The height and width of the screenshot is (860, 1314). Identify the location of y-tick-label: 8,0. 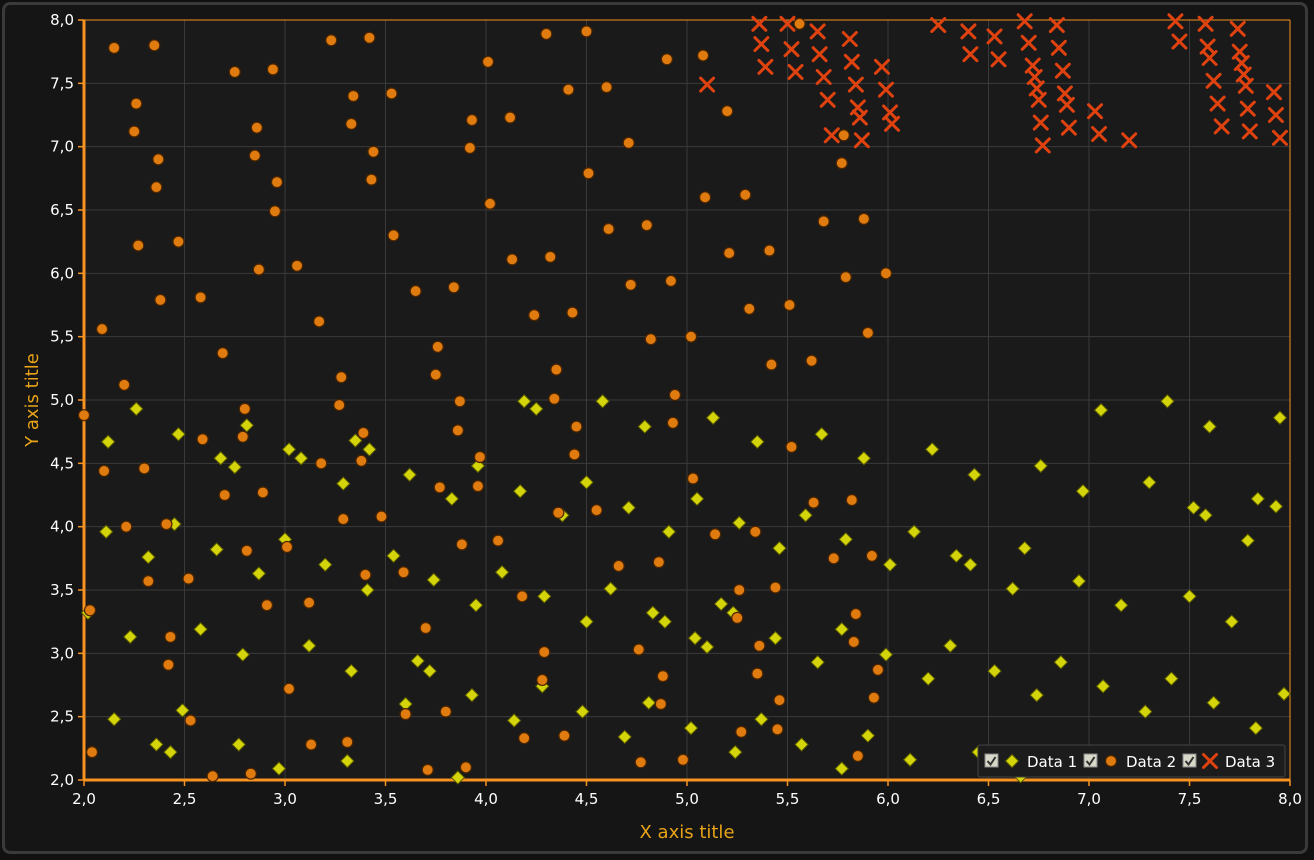
(62, 20).